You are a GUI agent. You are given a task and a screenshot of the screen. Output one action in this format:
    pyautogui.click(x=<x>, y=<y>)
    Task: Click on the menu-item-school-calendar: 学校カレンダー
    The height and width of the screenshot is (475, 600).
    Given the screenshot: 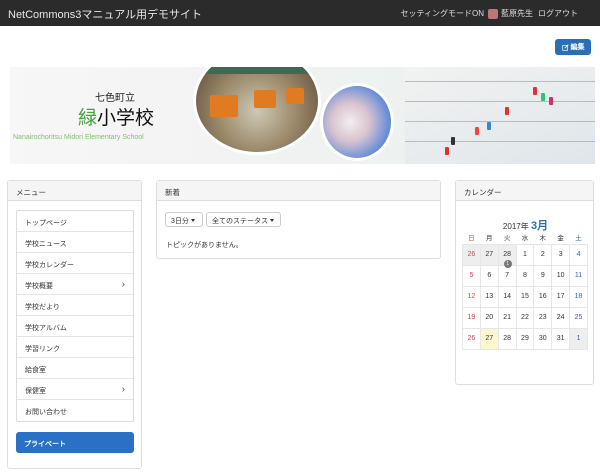 What is the action you would take?
    pyautogui.click(x=75, y=263)
    